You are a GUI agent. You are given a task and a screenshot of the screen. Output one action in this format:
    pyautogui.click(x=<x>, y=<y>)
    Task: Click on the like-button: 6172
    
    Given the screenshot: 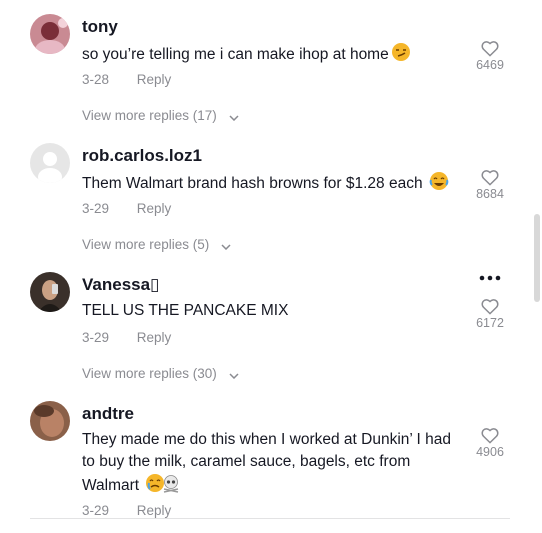 What is the action you would take?
    pyautogui.click(x=490, y=314)
    